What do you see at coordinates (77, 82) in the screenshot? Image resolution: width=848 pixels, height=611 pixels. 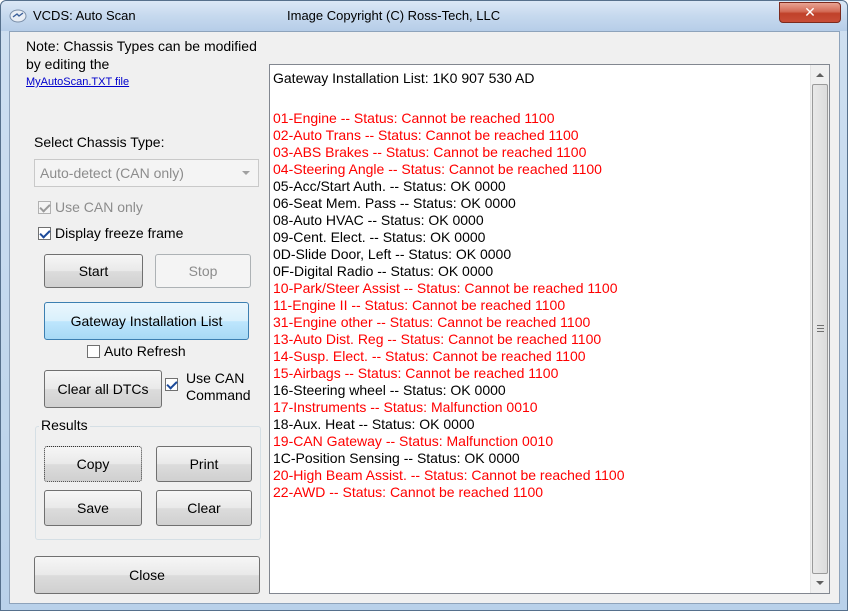 I see `myautoscan-file-link: MyAutoScan.TXT file` at bounding box center [77, 82].